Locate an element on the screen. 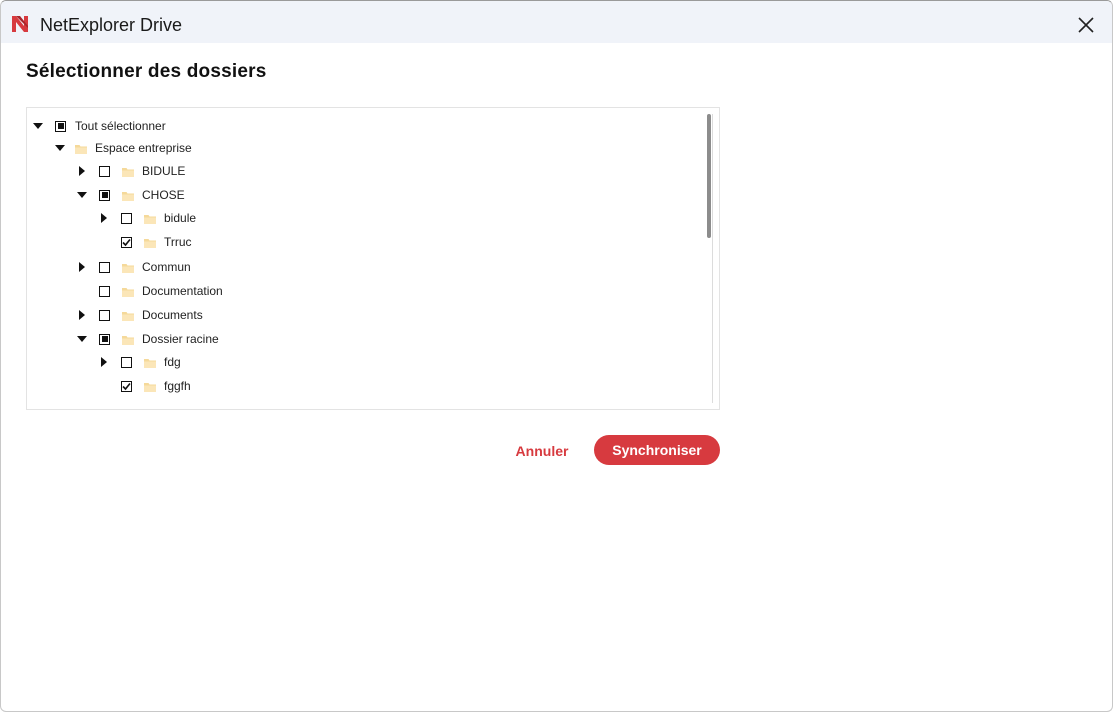 Image resolution: width=1113 pixels, height=712 pixels. tree-item: Espace entreprise is located at coordinates (123, 148).